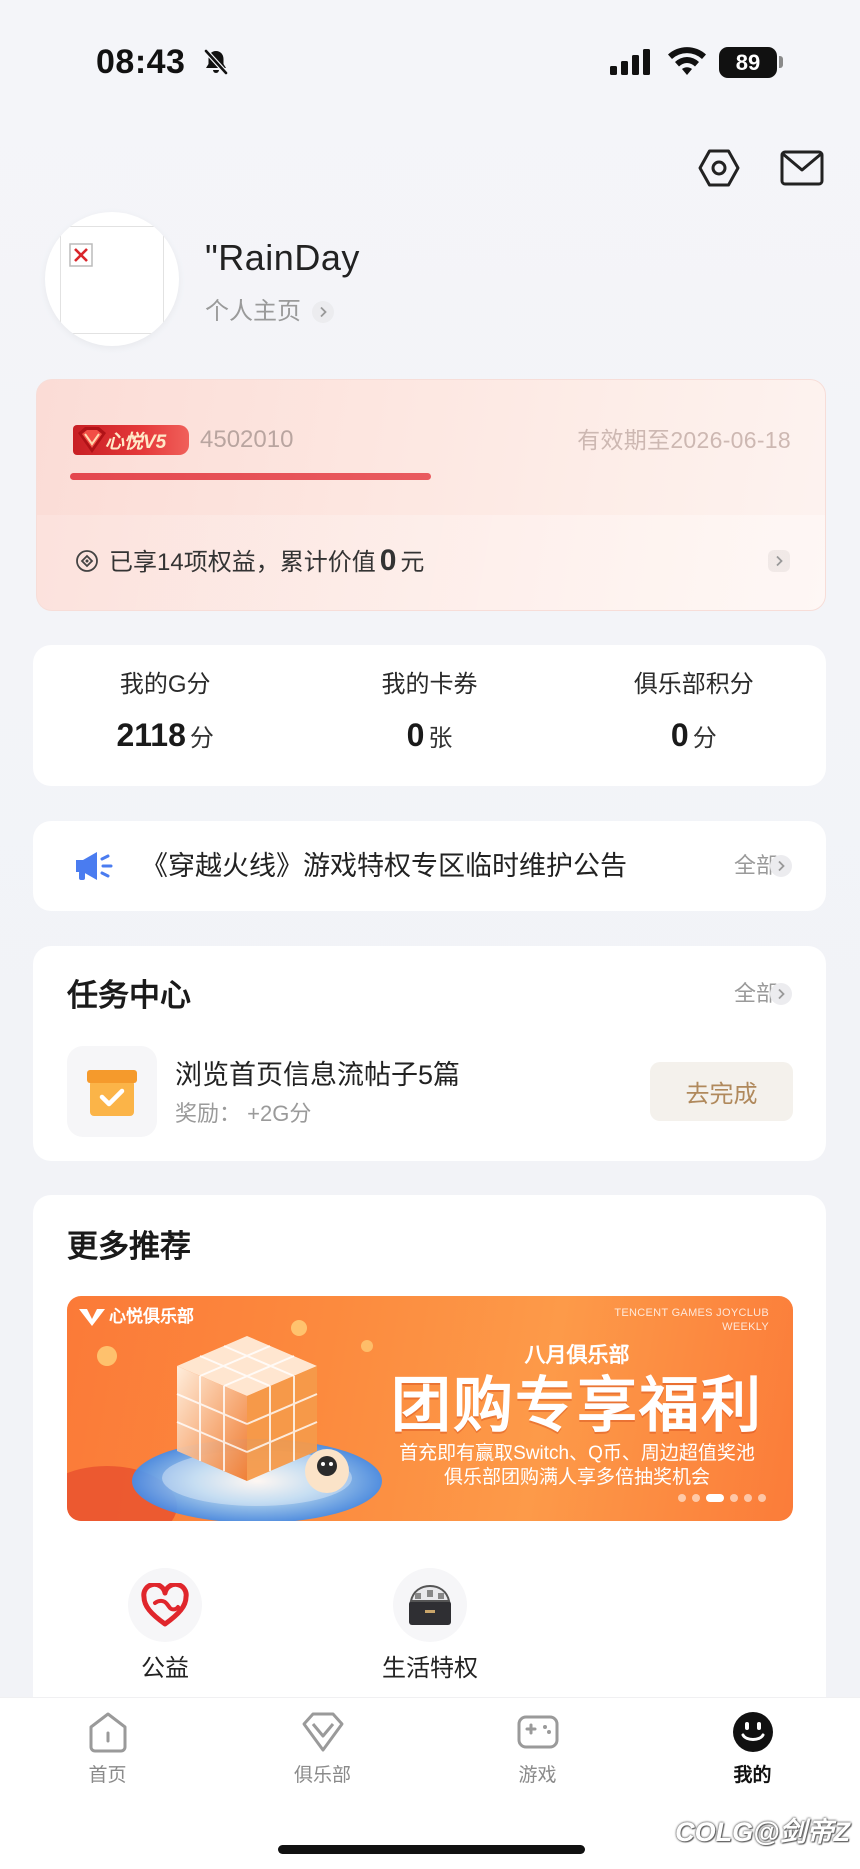 The image size is (860, 1869). Describe the element at coordinates (208, 1113) in the screenshot. I see `task-reward-label: 奖励：` at that location.